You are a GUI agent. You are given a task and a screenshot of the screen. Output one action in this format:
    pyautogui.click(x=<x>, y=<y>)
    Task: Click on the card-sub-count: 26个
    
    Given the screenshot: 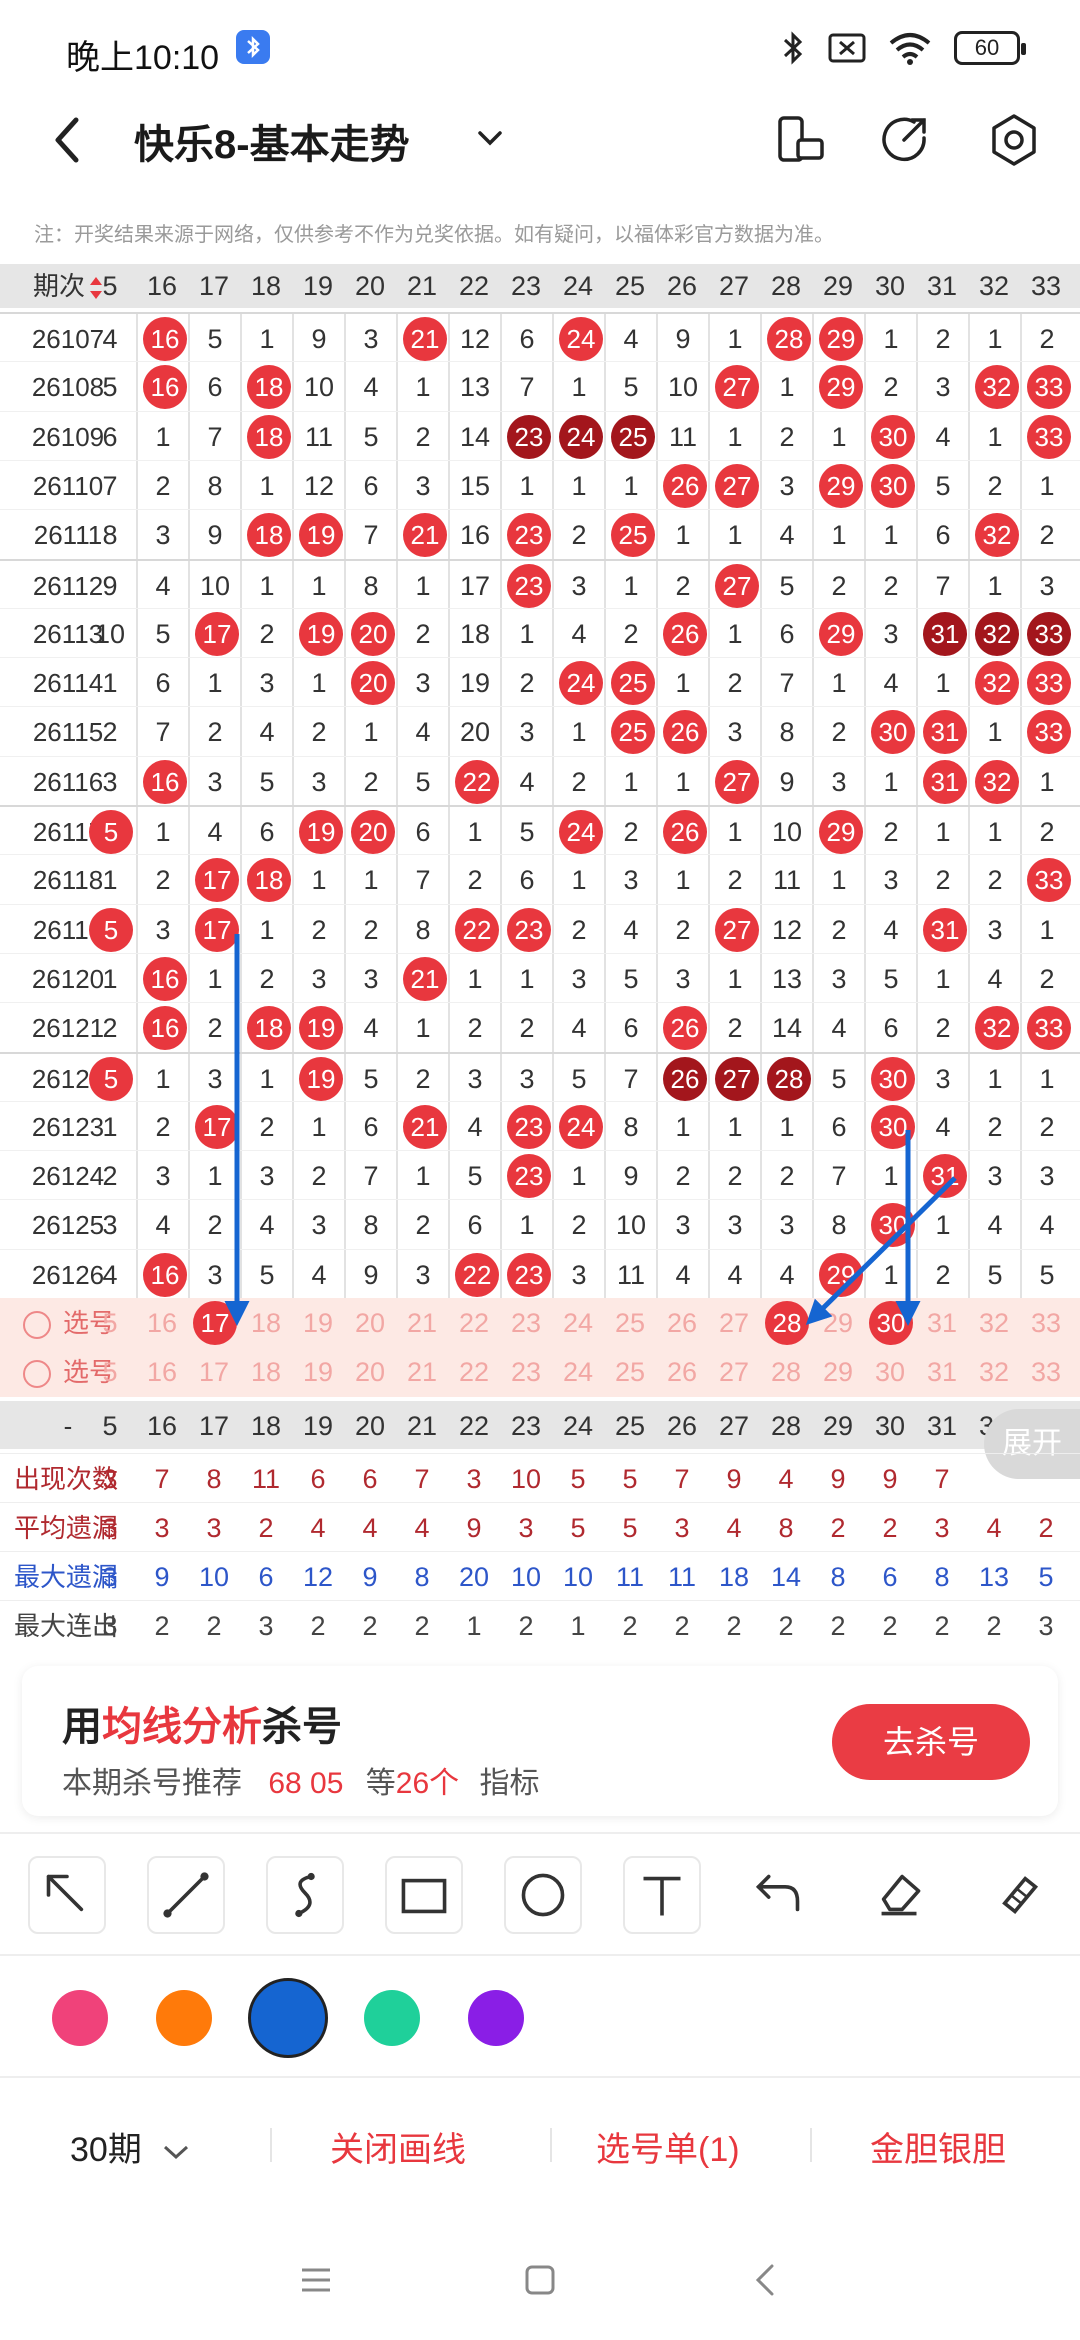 What is the action you would take?
    pyautogui.click(x=427, y=1783)
    